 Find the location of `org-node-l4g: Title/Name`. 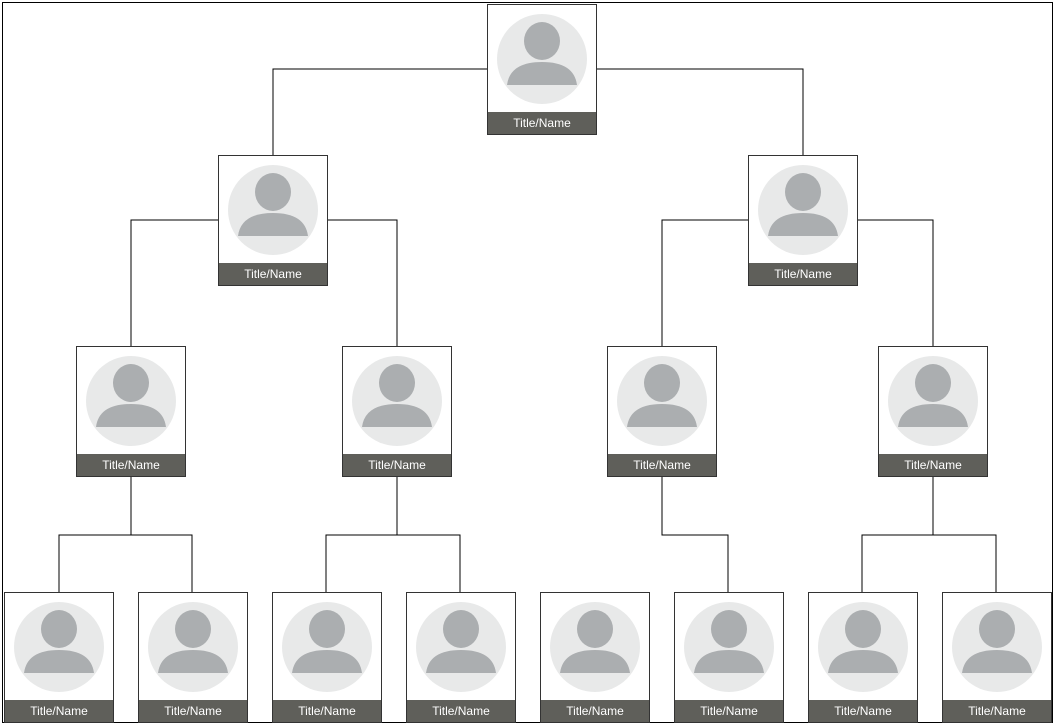

org-node-l4g: Title/Name is located at coordinates (863, 657).